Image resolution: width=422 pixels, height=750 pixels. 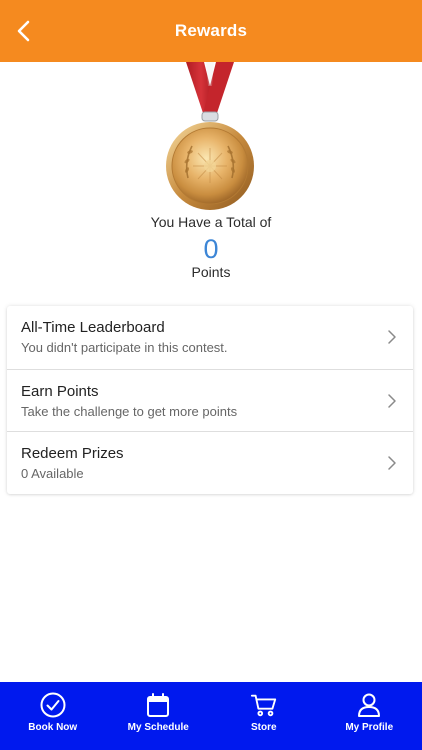 I want to click on bottom-tab-bar: Book Now My Schedule Store My Profile, so click(x=211, y=716).